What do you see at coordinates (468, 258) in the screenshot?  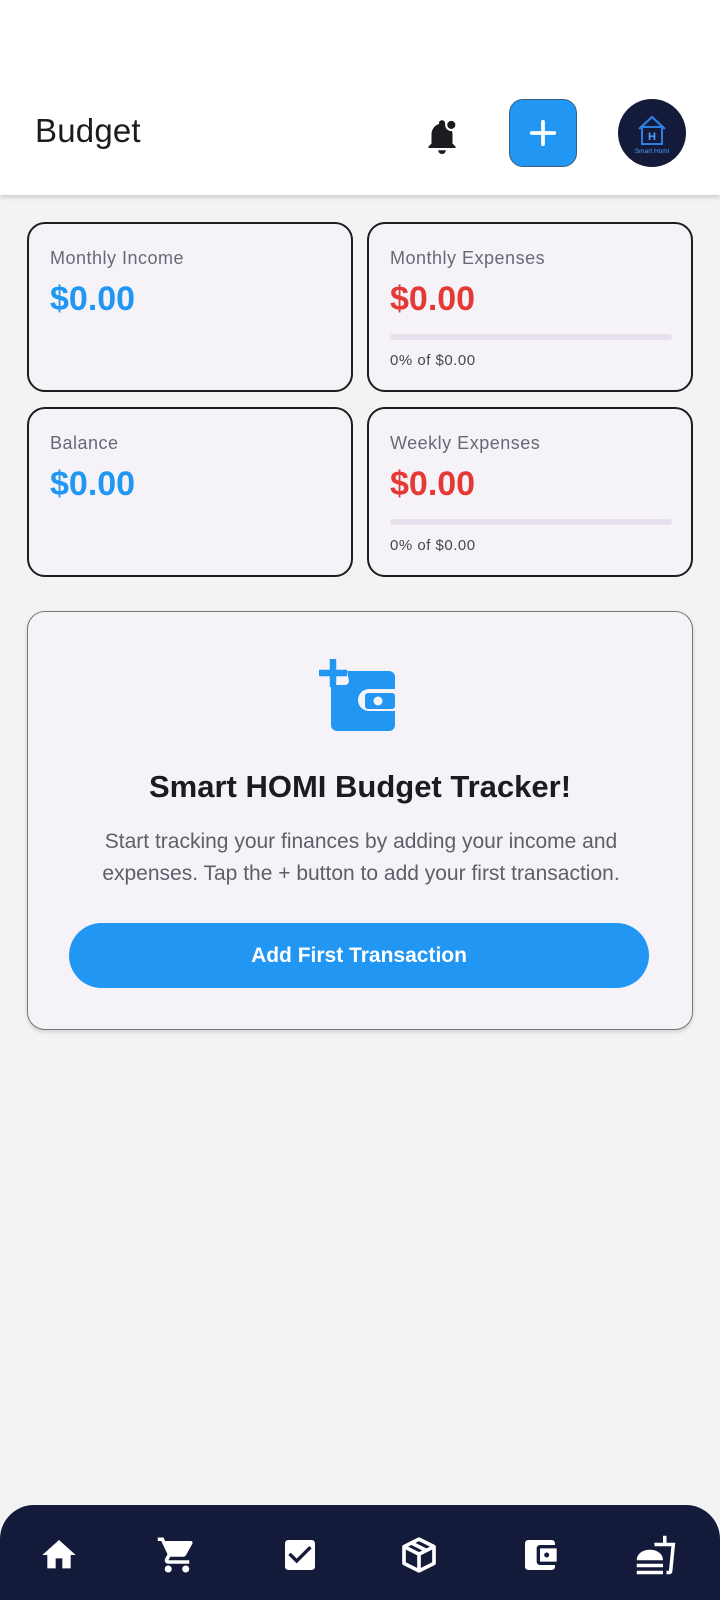 I see `card-label: Monthly Expenses` at bounding box center [468, 258].